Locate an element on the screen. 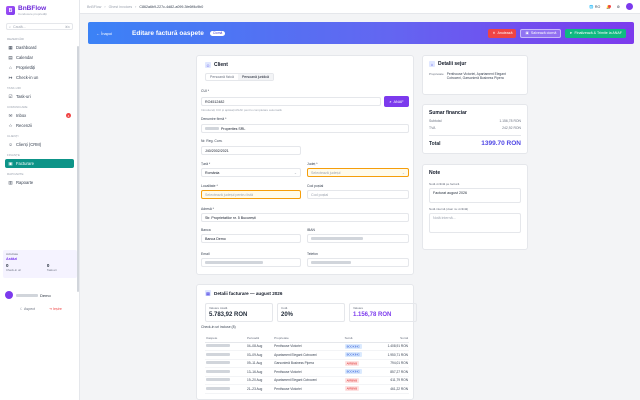  save-icon: ▣ is located at coordinates (527, 33).